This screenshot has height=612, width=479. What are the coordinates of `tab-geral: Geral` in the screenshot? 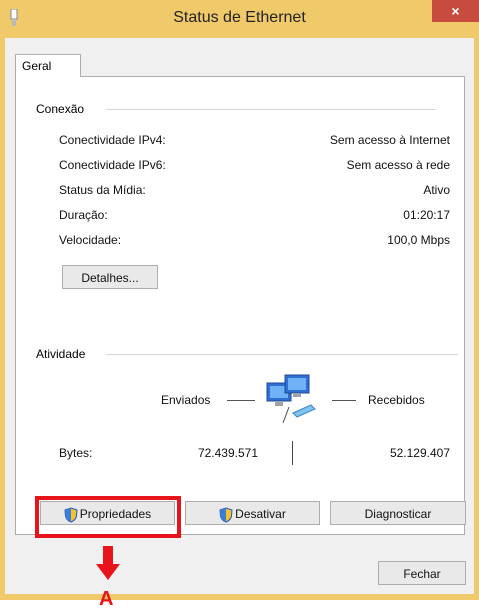 It's located at (48, 65).